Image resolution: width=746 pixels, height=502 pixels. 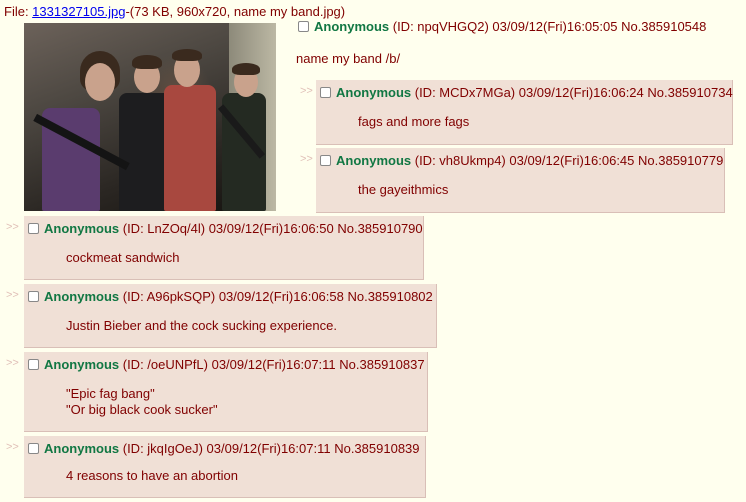 I want to click on reply-line: "Epic fag bang", so click(x=110, y=393).